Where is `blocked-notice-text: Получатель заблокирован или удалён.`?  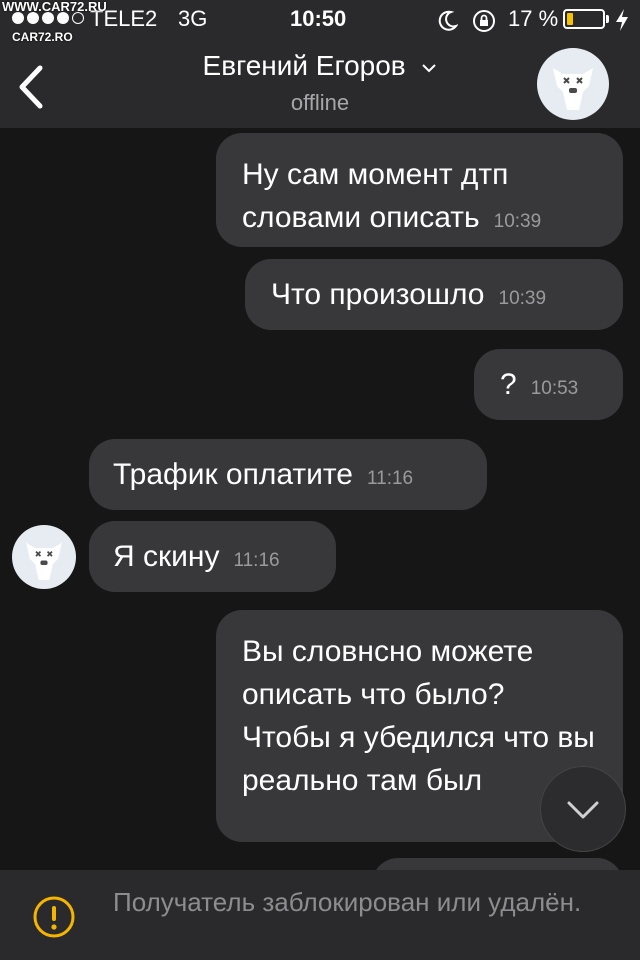 blocked-notice-text: Получатель заблокирован или удалён. is located at coordinates (347, 902).